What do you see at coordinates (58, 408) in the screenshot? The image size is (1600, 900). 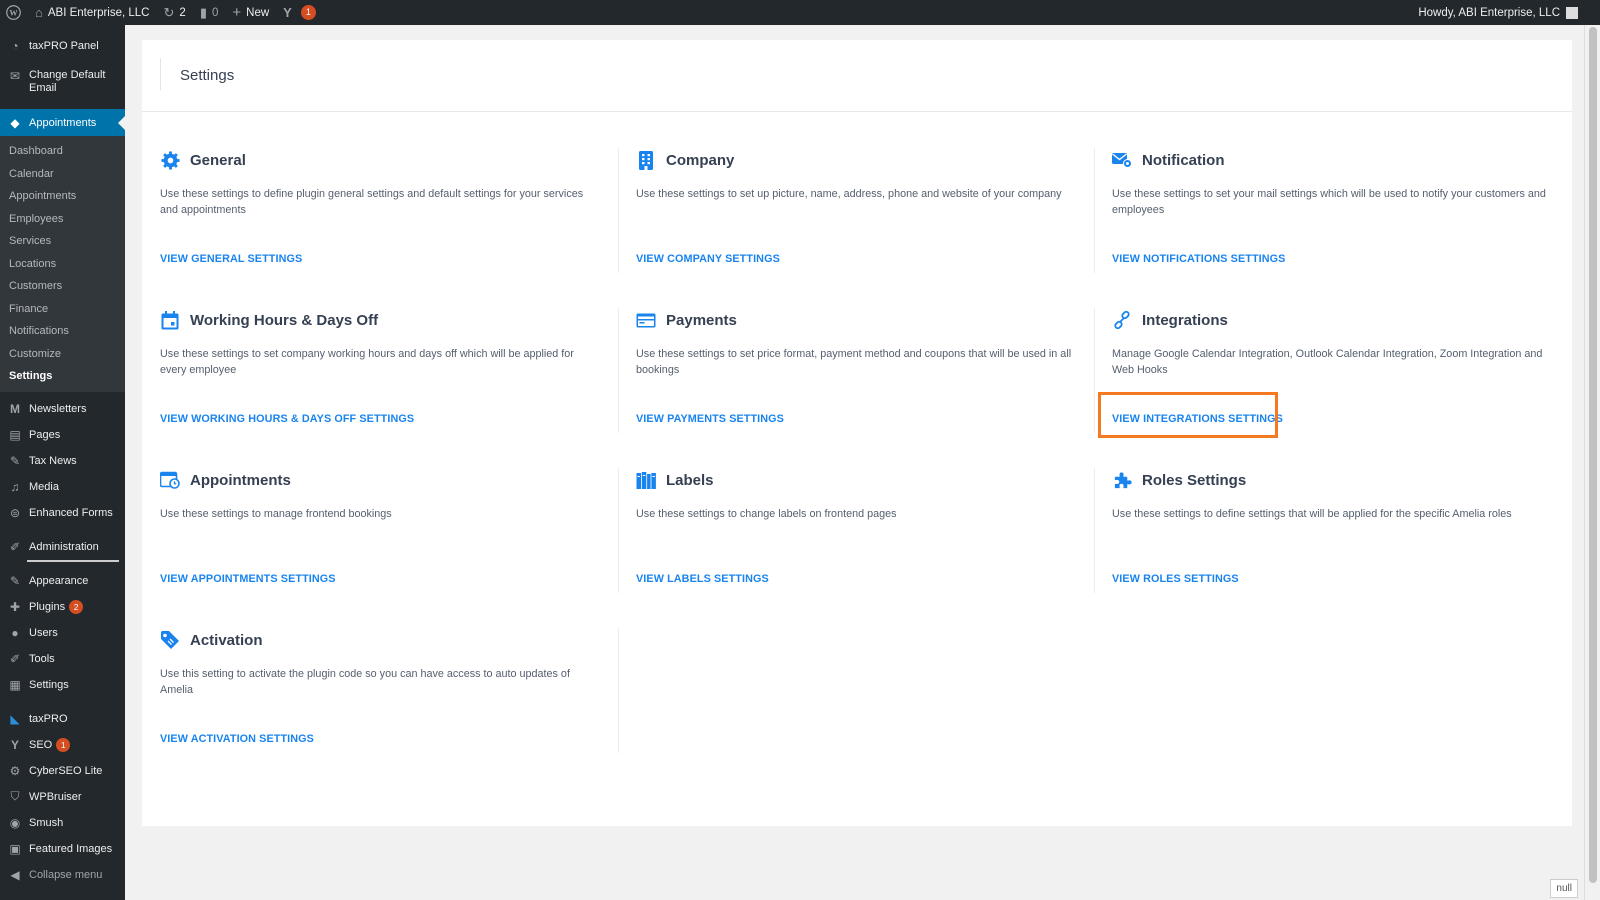 I see `sidebar-item-label: Newsletters` at bounding box center [58, 408].